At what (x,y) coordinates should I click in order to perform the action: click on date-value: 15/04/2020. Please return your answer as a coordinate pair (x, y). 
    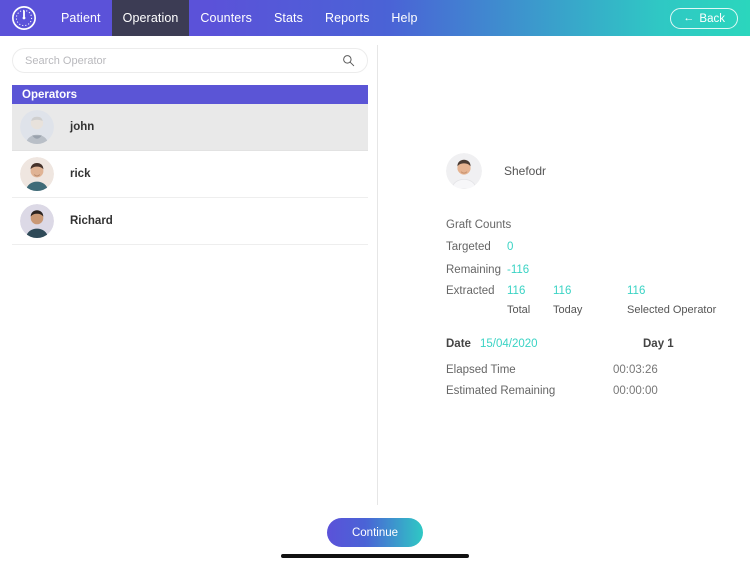
    Looking at the image, I should click on (509, 344).